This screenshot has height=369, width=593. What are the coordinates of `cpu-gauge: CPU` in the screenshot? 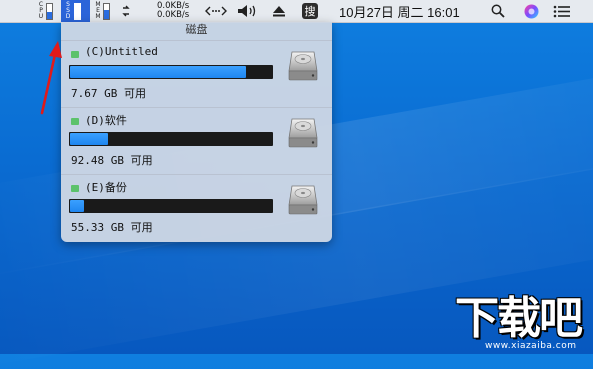 It's located at (45, 11).